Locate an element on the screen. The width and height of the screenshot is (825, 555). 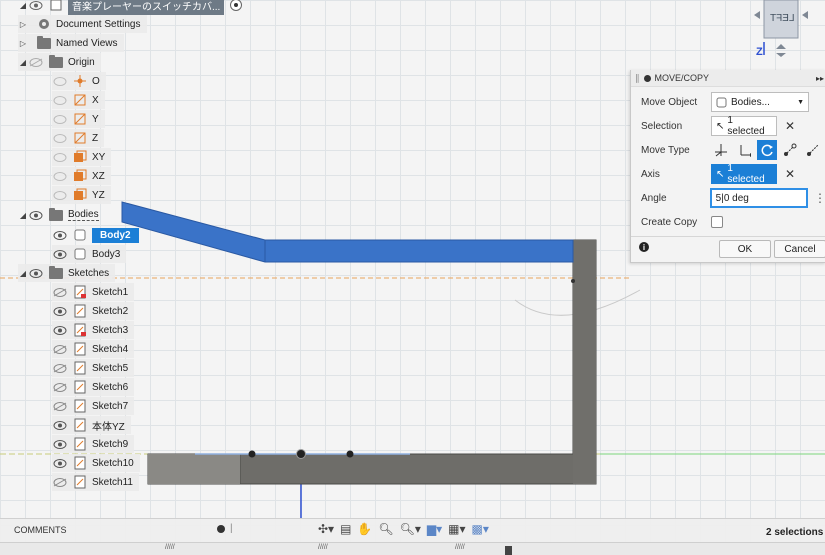
tree-origin-z: Z is located at coordinates (78, 138).